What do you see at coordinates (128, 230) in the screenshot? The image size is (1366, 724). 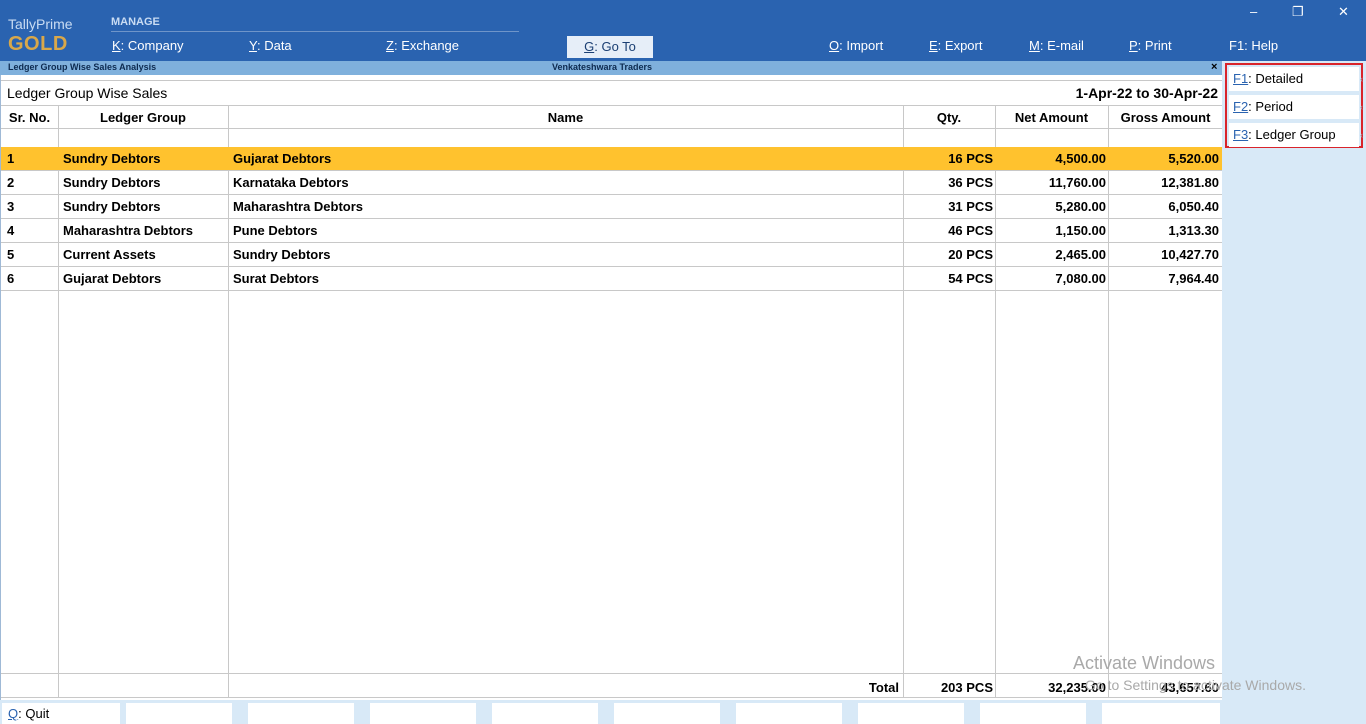 I see `cell-group: Maharashtra Debtors` at bounding box center [128, 230].